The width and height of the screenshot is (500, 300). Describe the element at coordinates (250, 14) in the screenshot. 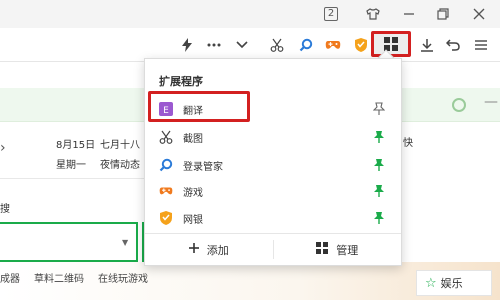

I see `title-bar: 2` at that location.